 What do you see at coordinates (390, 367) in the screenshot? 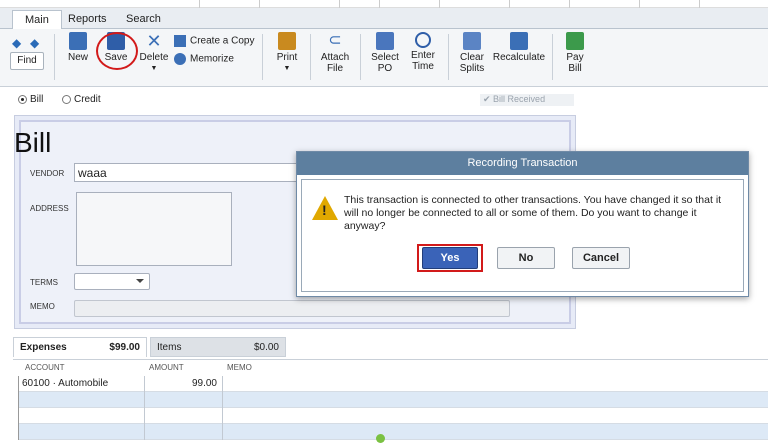
I see `grid-header: ACCOUNT AMOUNT MEMO` at bounding box center [390, 367].